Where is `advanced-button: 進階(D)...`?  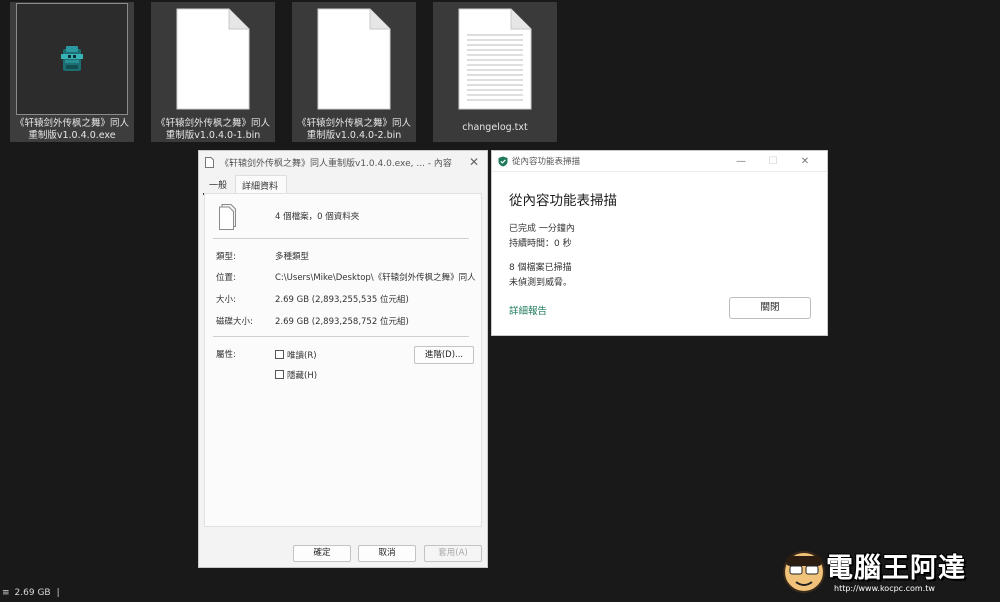
advanced-button: 進階(D)... is located at coordinates (444, 355).